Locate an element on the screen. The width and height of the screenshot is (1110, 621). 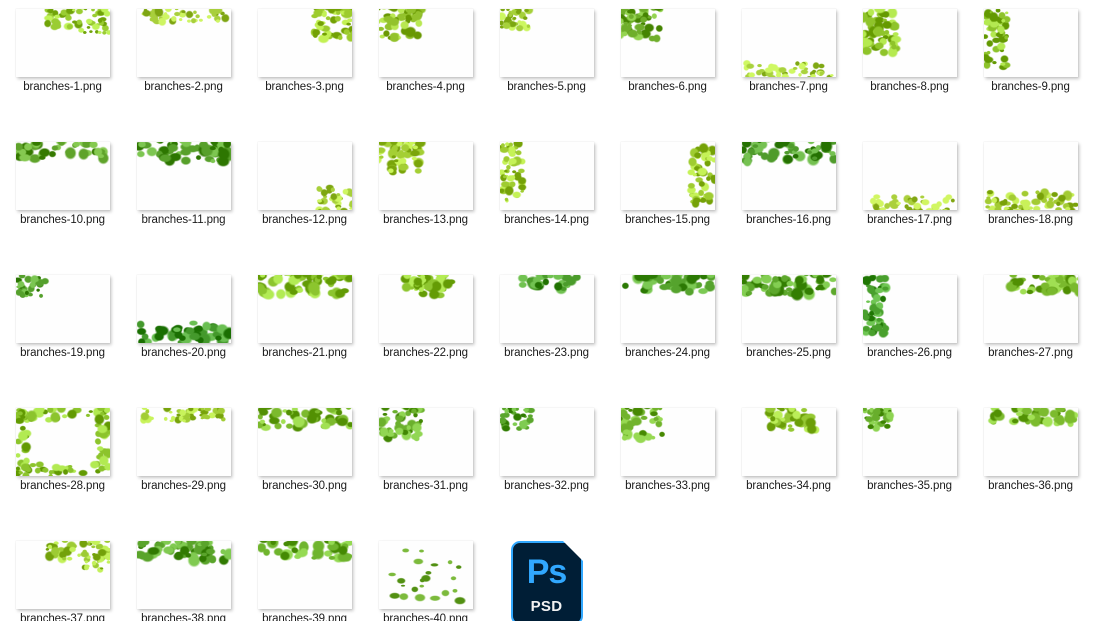
file-item: branches-40.png is located at coordinates (425, 579).